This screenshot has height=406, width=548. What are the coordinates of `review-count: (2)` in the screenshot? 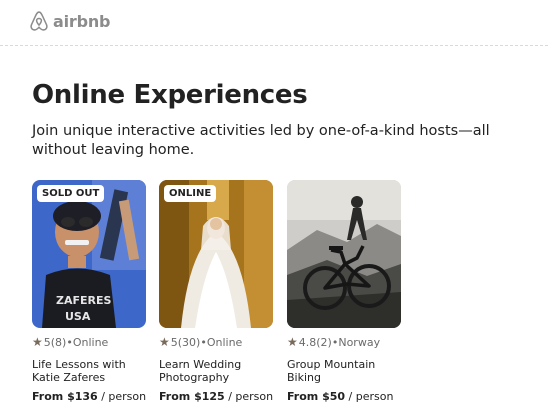 It's located at (324, 342).